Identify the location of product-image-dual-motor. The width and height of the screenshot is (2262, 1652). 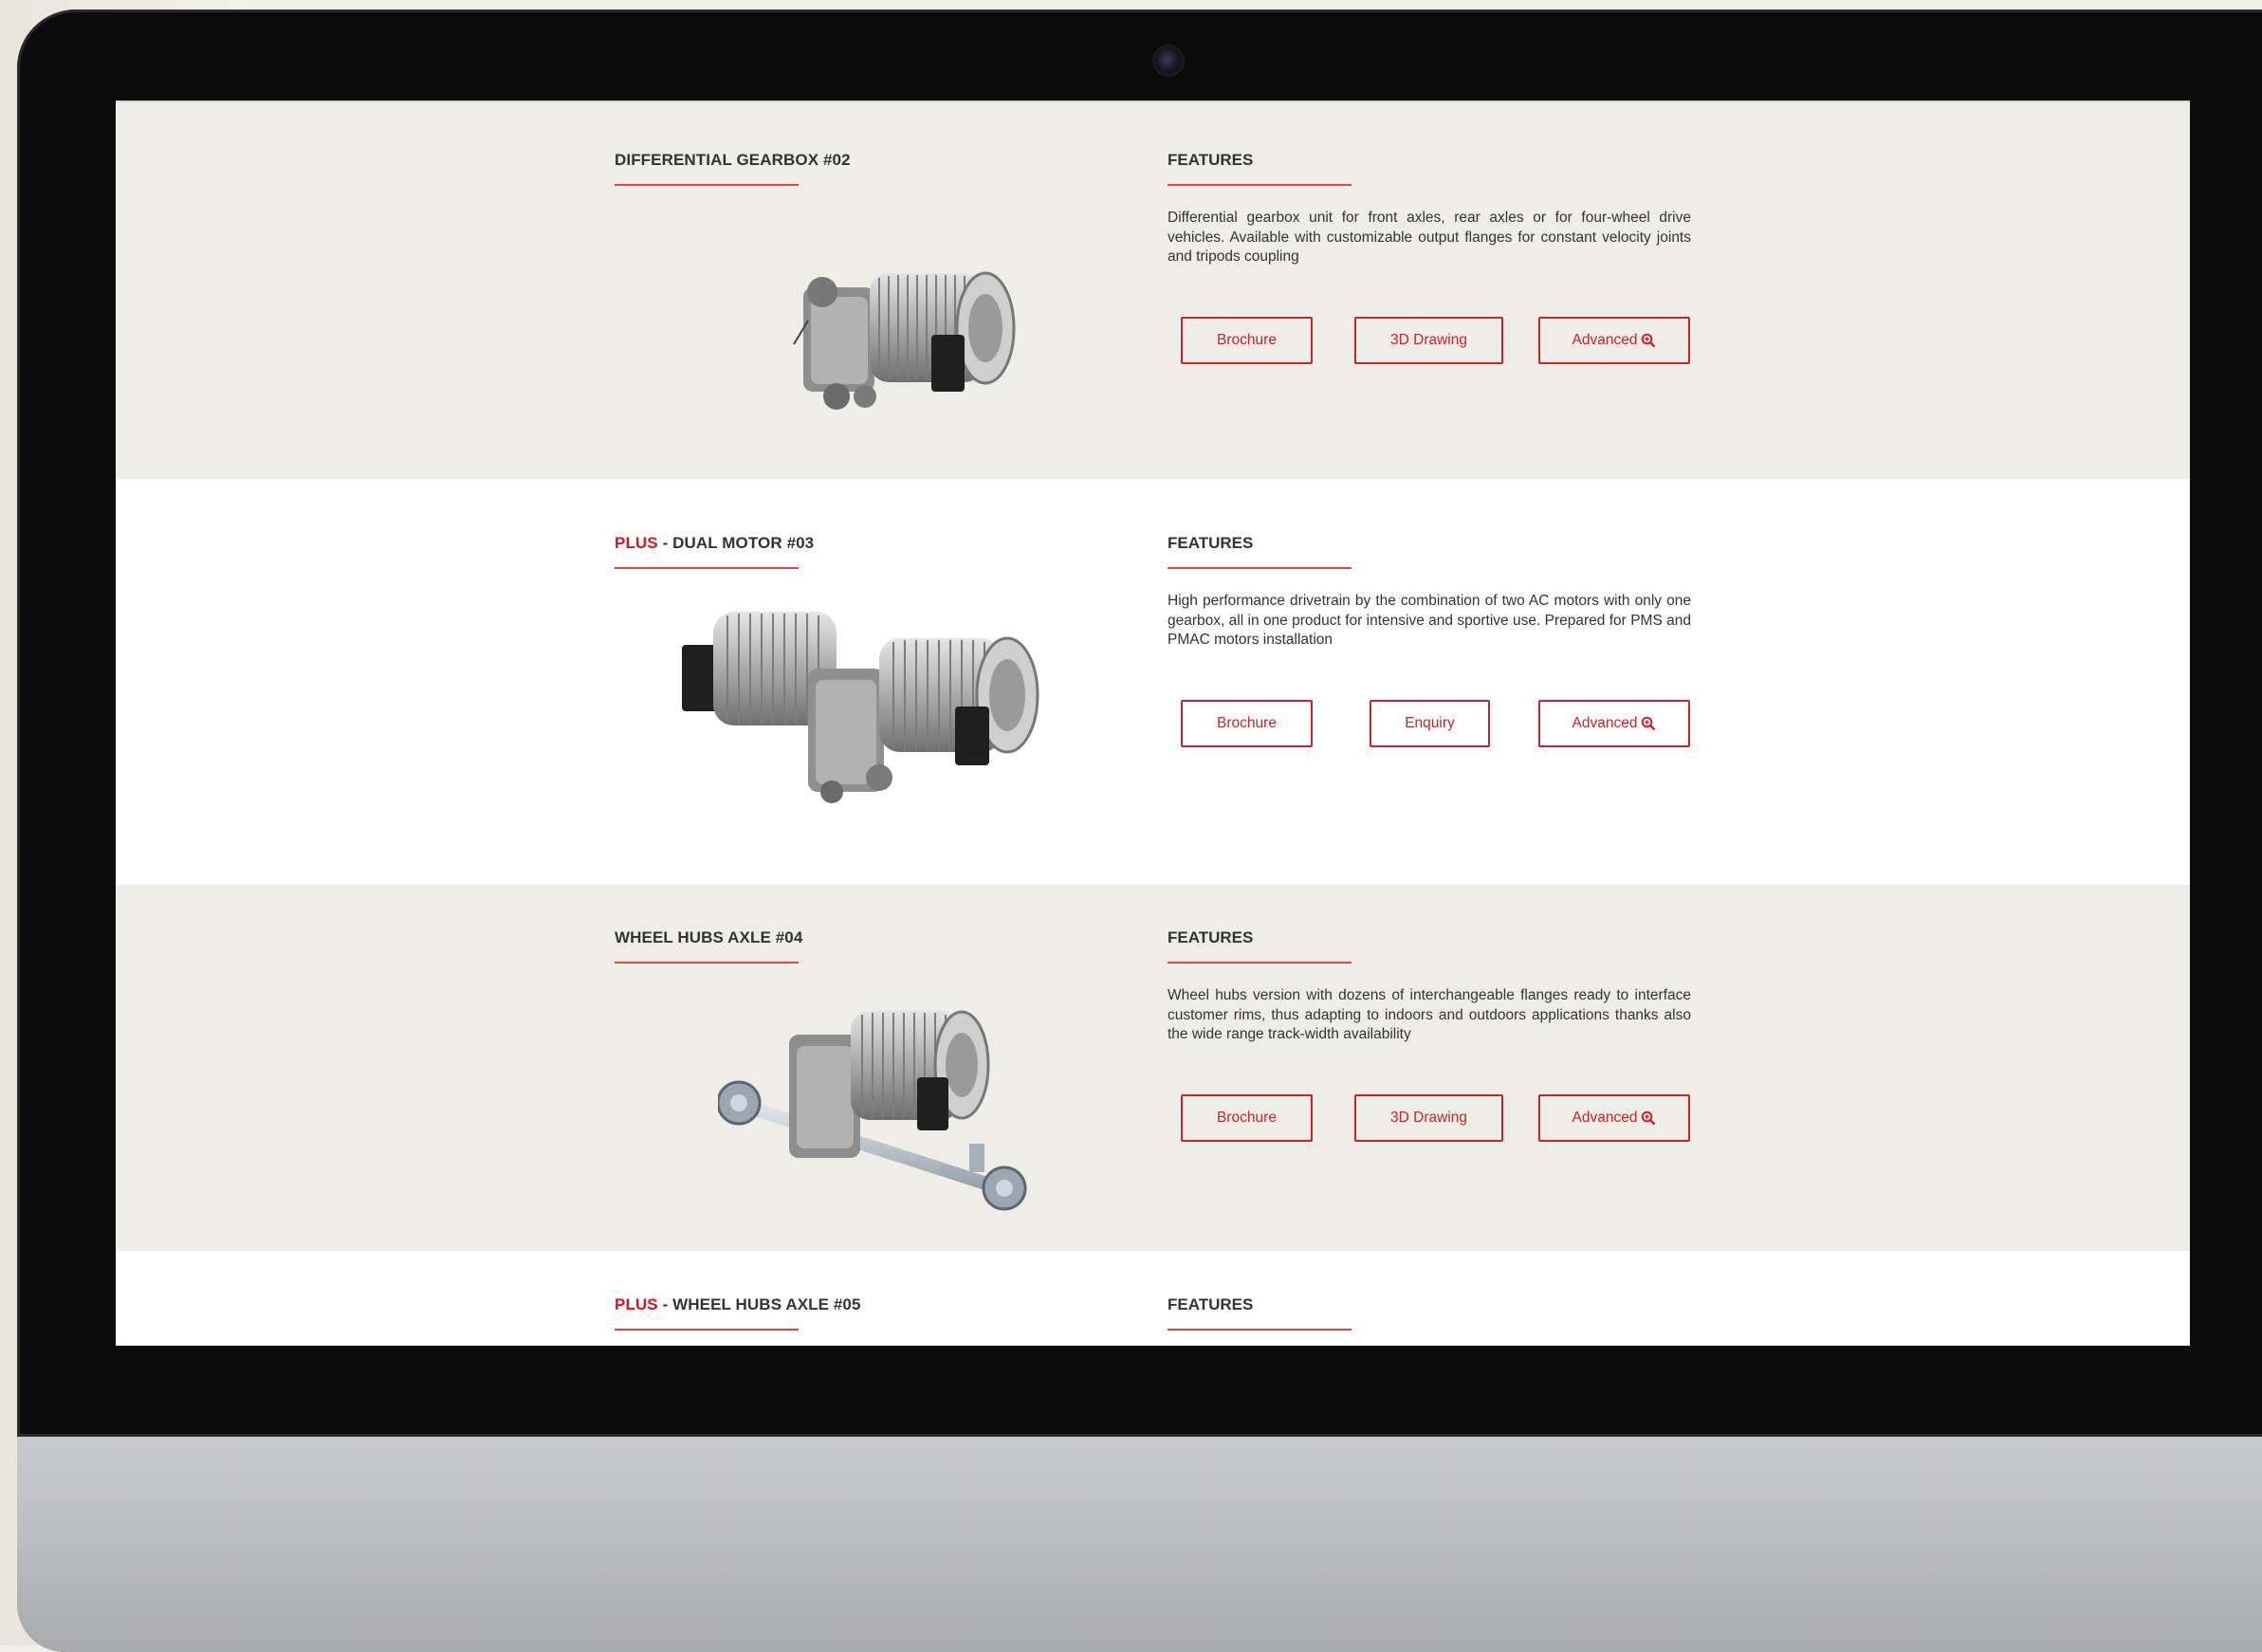
(860, 707).